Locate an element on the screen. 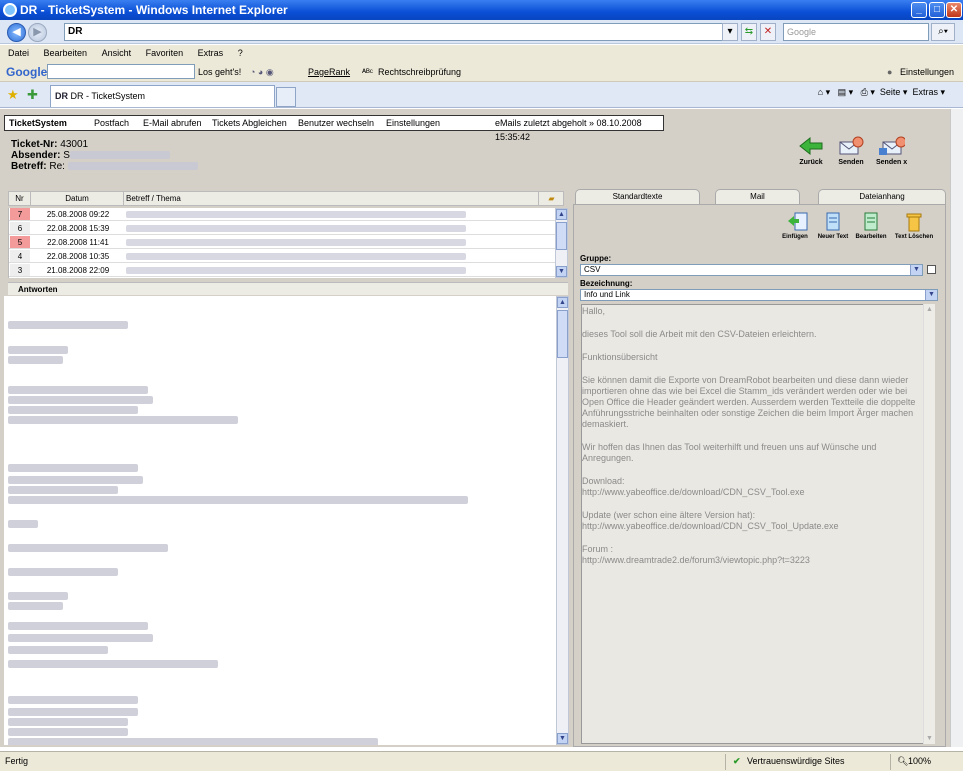 The height and width of the screenshot is (771, 963). spellcheck-icon: ᴬᴮᶜ is located at coordinates (367, 72).